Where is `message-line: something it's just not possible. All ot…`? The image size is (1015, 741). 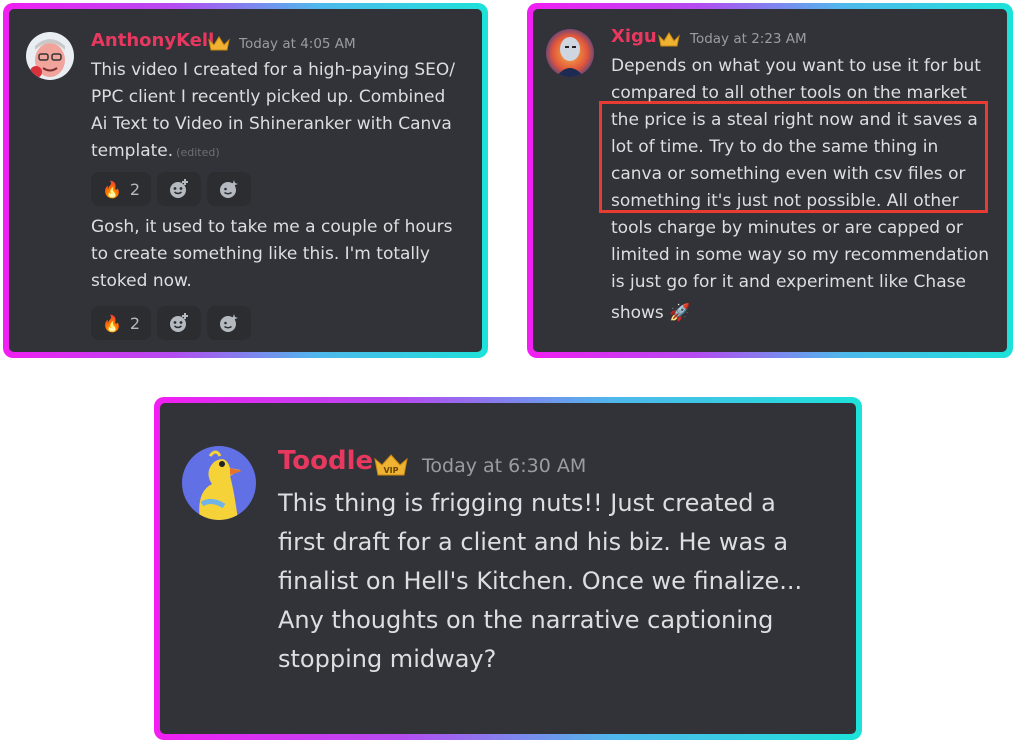 message-line: something it's just not possible. All ot… is located at coordinates (785, 201).